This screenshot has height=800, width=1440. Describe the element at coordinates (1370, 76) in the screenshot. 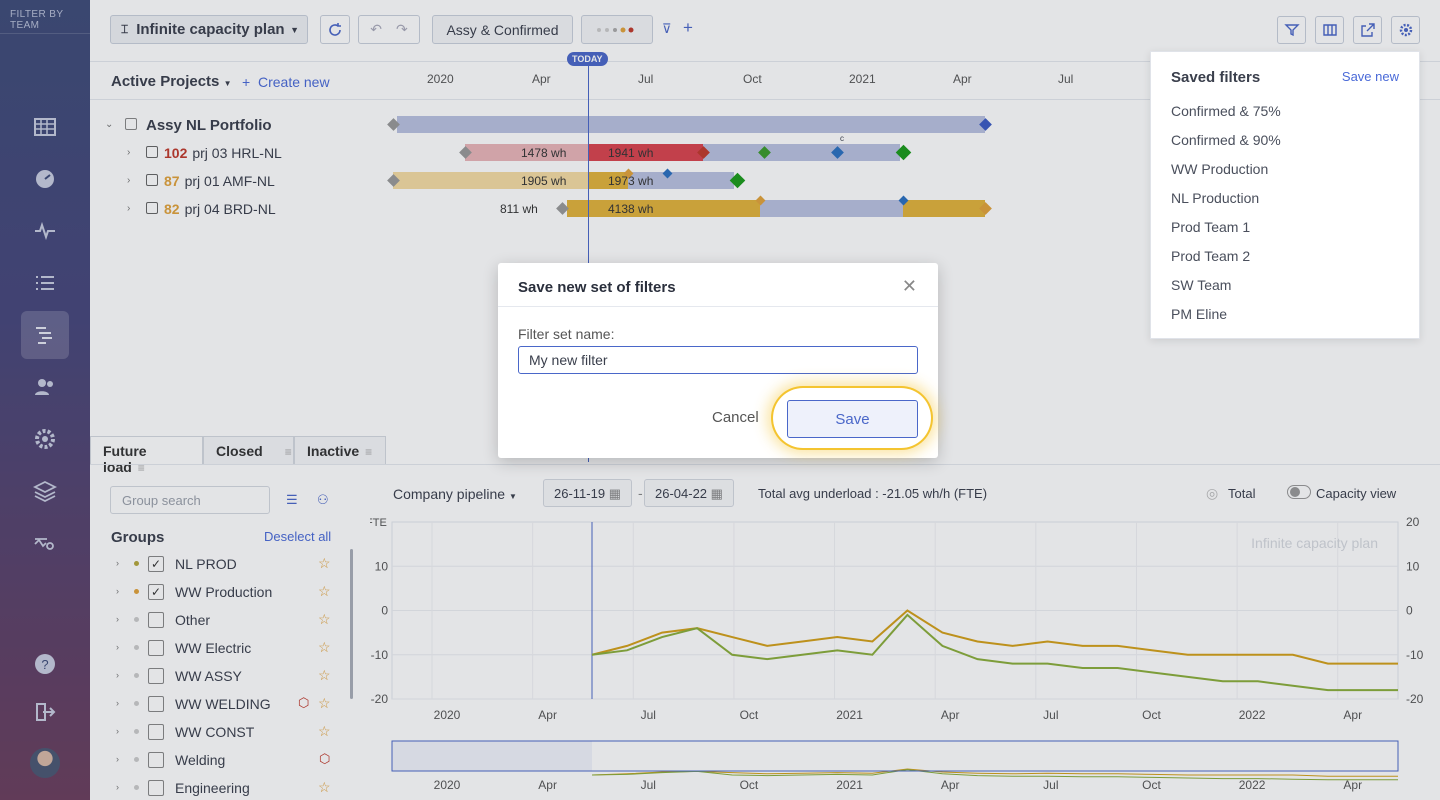

I see `save-new-link: Save new` at that location.